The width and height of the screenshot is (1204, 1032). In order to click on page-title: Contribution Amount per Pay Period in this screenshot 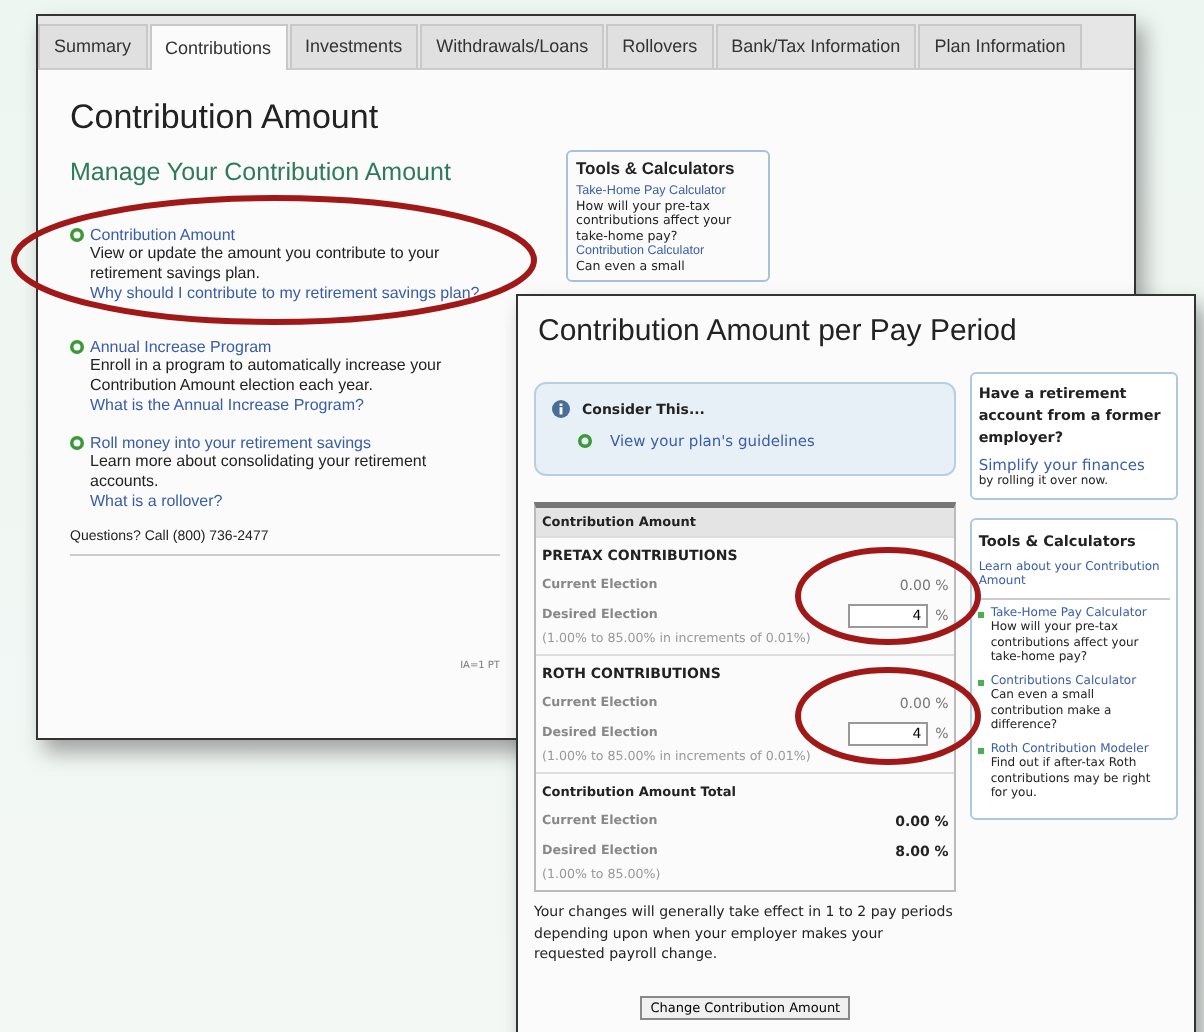, I will do `click(778, 331)`.